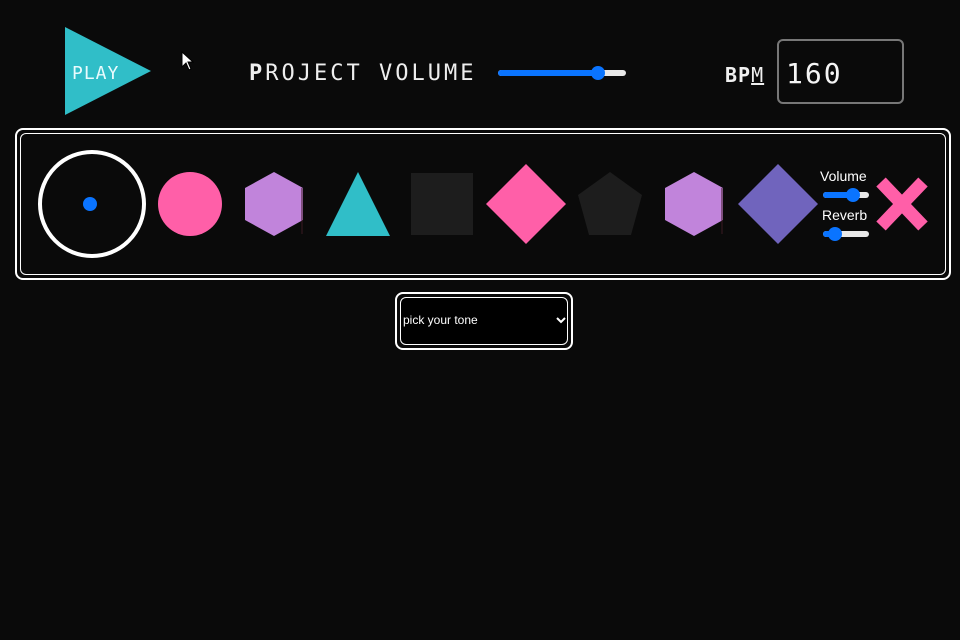 This screenshot has height=640, width=960. I want to click on play-button: PLAY, so click(108, 72).